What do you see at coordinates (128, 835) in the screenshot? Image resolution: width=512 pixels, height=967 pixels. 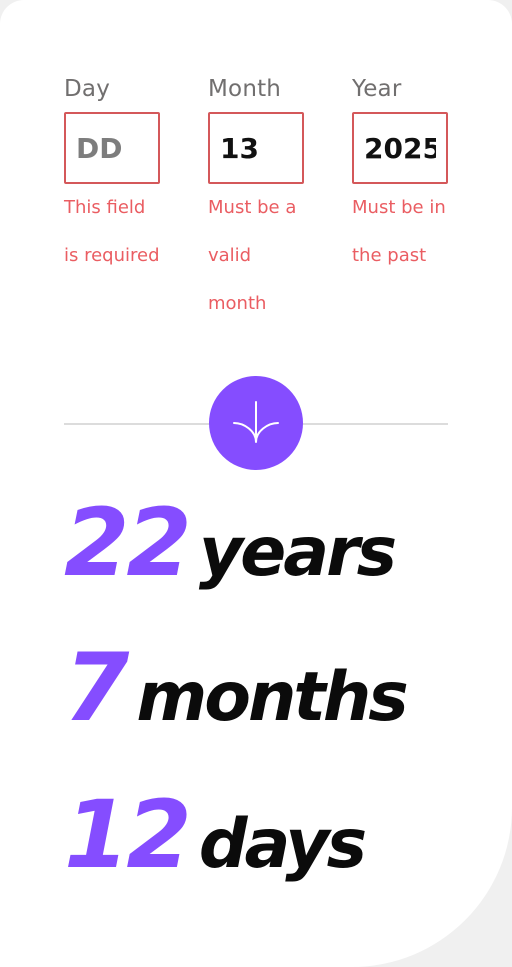 I see `days-value: 12` at bounding box center [128, 835].